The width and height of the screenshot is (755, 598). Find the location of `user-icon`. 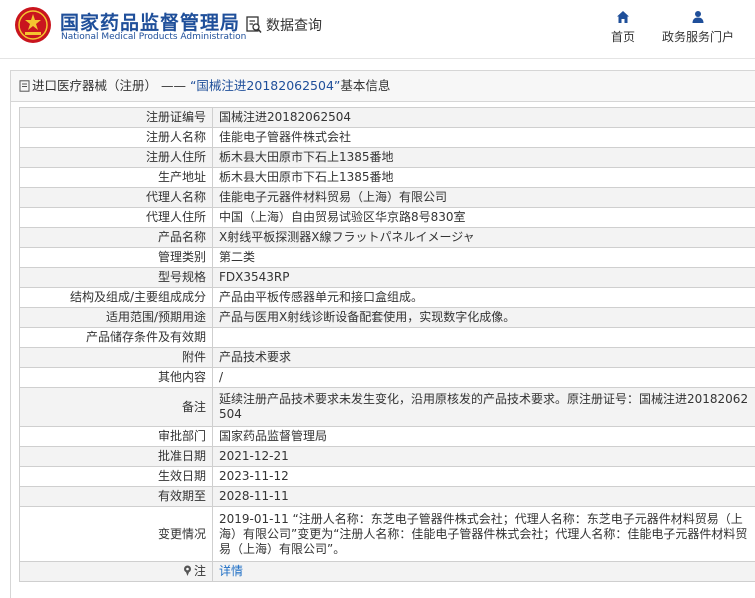

user-icon is located at coordinates (698, 17).